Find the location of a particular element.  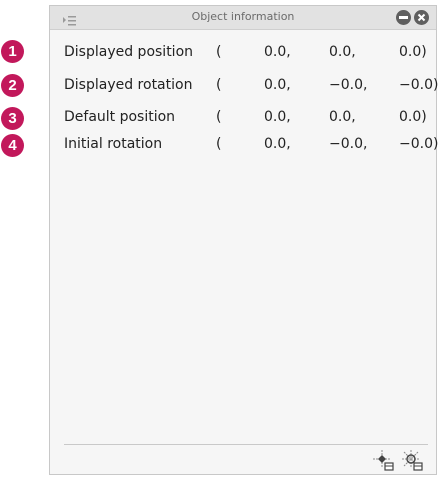

row-label: Displayed position is located at coordinates (129, 52).